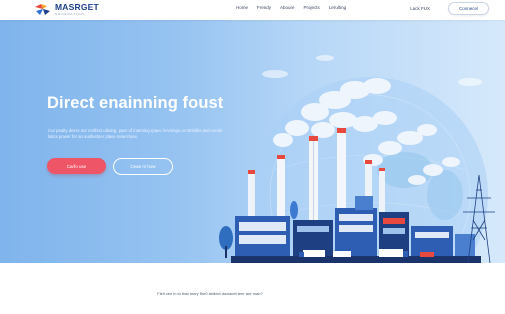  What do you see at coordinates (143, 166) in the screenshot?
I see `secondary-cta-button: Ceae m how` at bounding box center [143, 166].